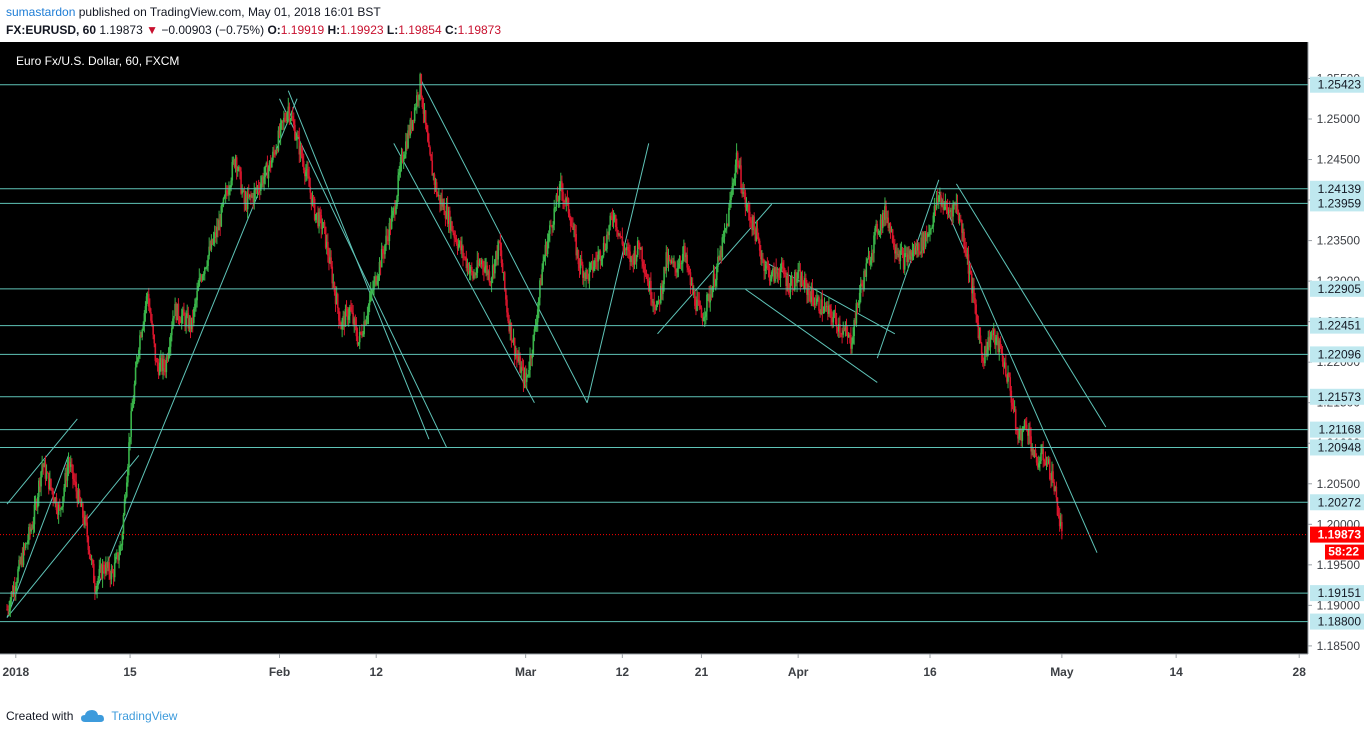  Describe the element at coordinates (479, 30) in the screenshot. I see `close-value: 1.19873` at that location.